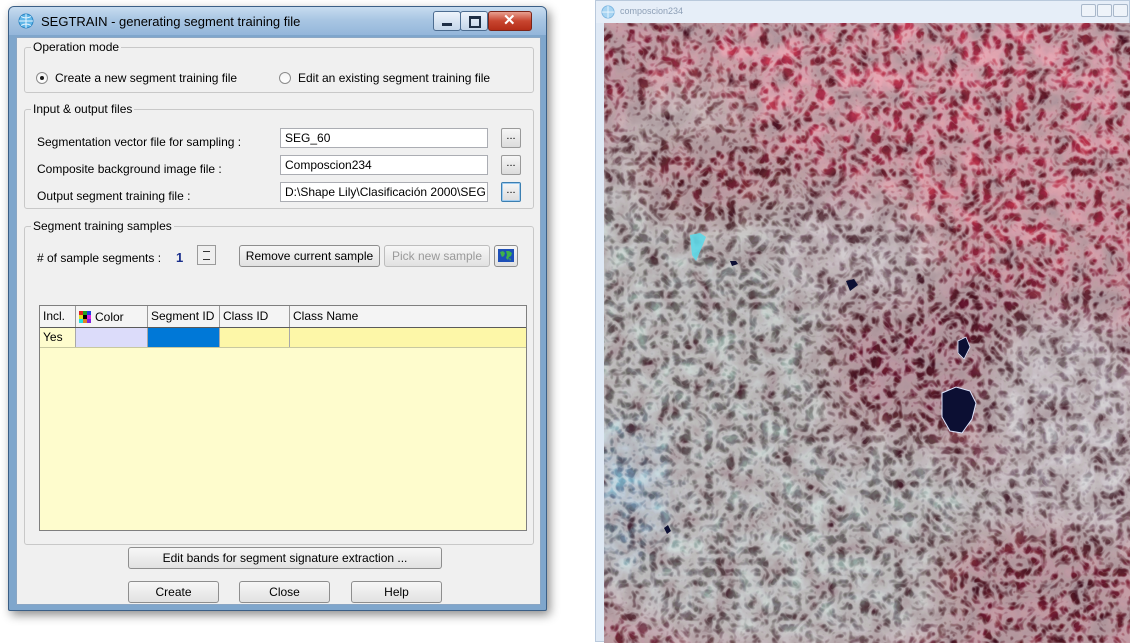 This screenshot has height=643, width=1130. Describe the element at coordinates (284, 592) in the screenshot. I see `close-button: Close` at that location.